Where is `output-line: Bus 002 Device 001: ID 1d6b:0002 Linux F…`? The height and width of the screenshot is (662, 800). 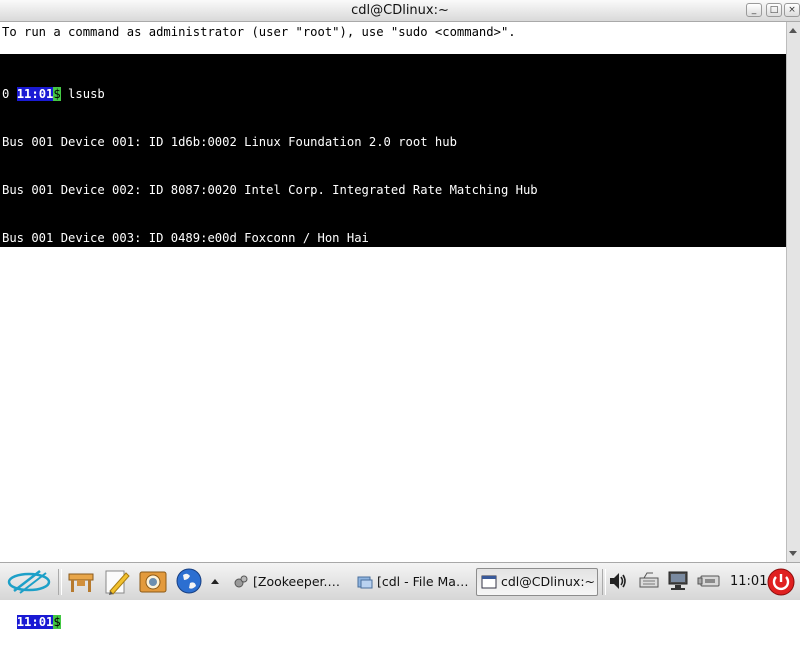 output-line: Bus 002 Device 001: ID 1d6b:0002 Linux F… is located at coordinates (229, 286).